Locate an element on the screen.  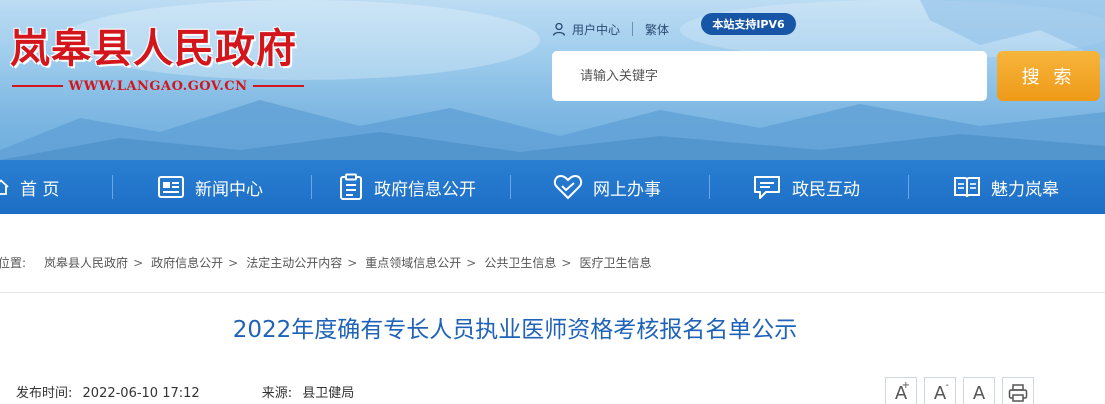
minus-sign: - is located at coordinates (947, 385).